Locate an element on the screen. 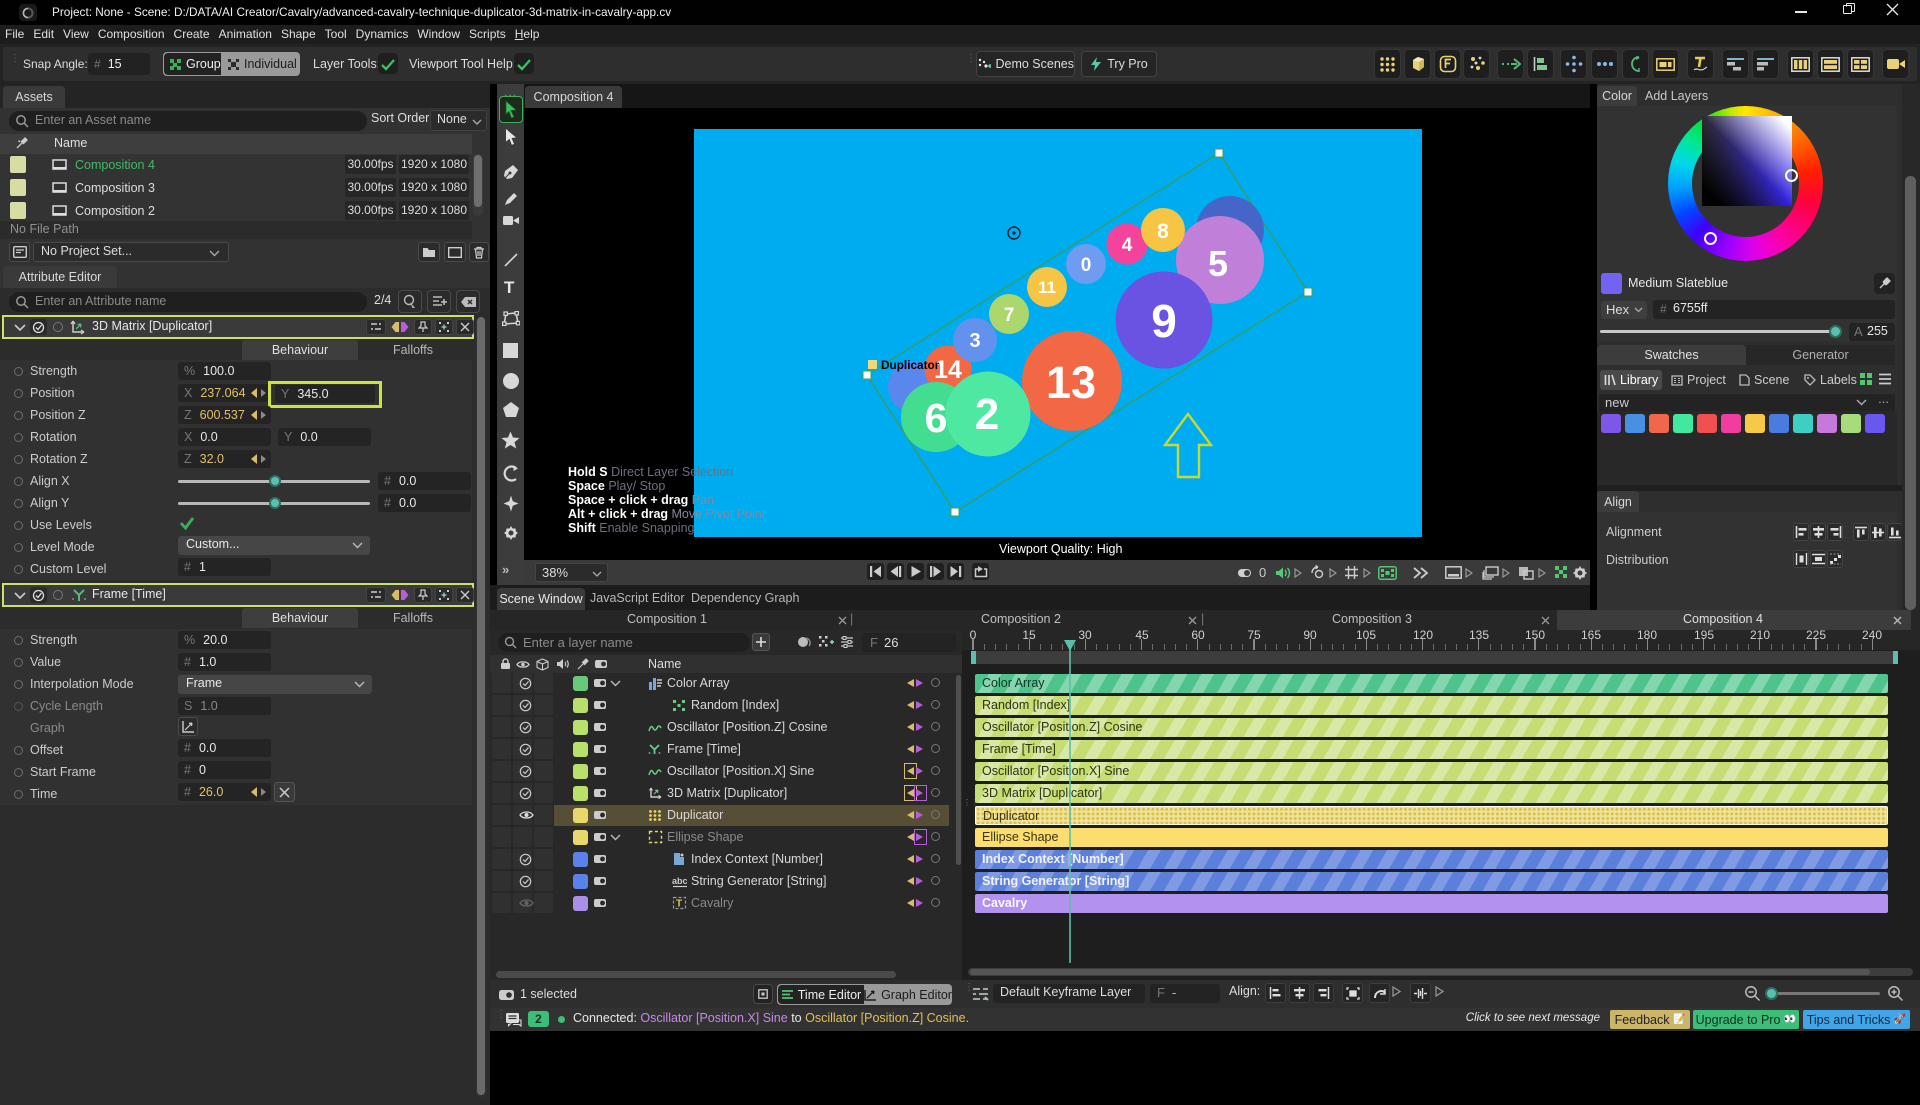 Image resolution: width=1920 pixels, height=1105 pixels. svg-text: T is located at coordinates (679, 904).